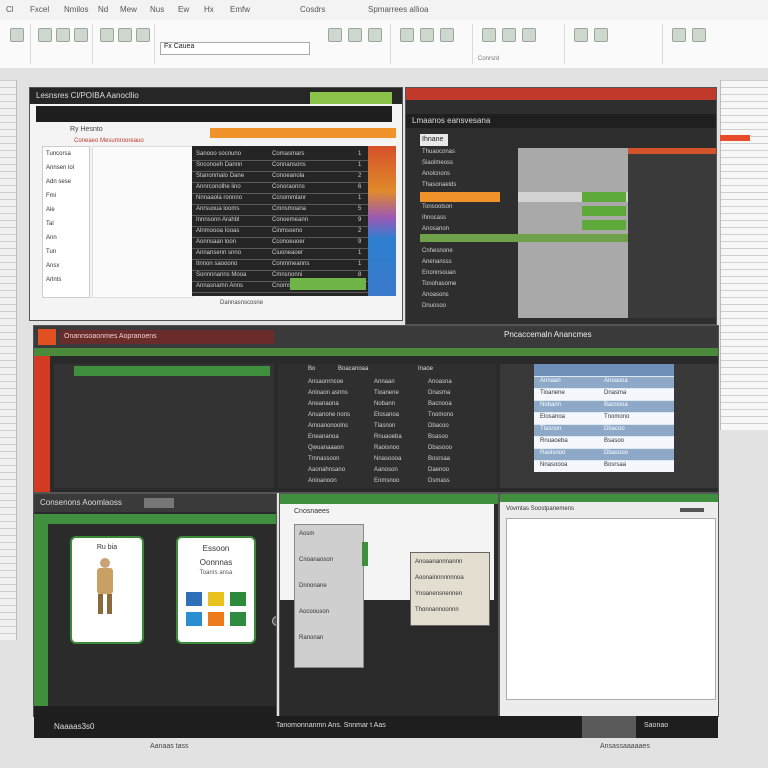  Describe the element at coordinates (159, 503) in the screenshot. I see `title-button` at that location.